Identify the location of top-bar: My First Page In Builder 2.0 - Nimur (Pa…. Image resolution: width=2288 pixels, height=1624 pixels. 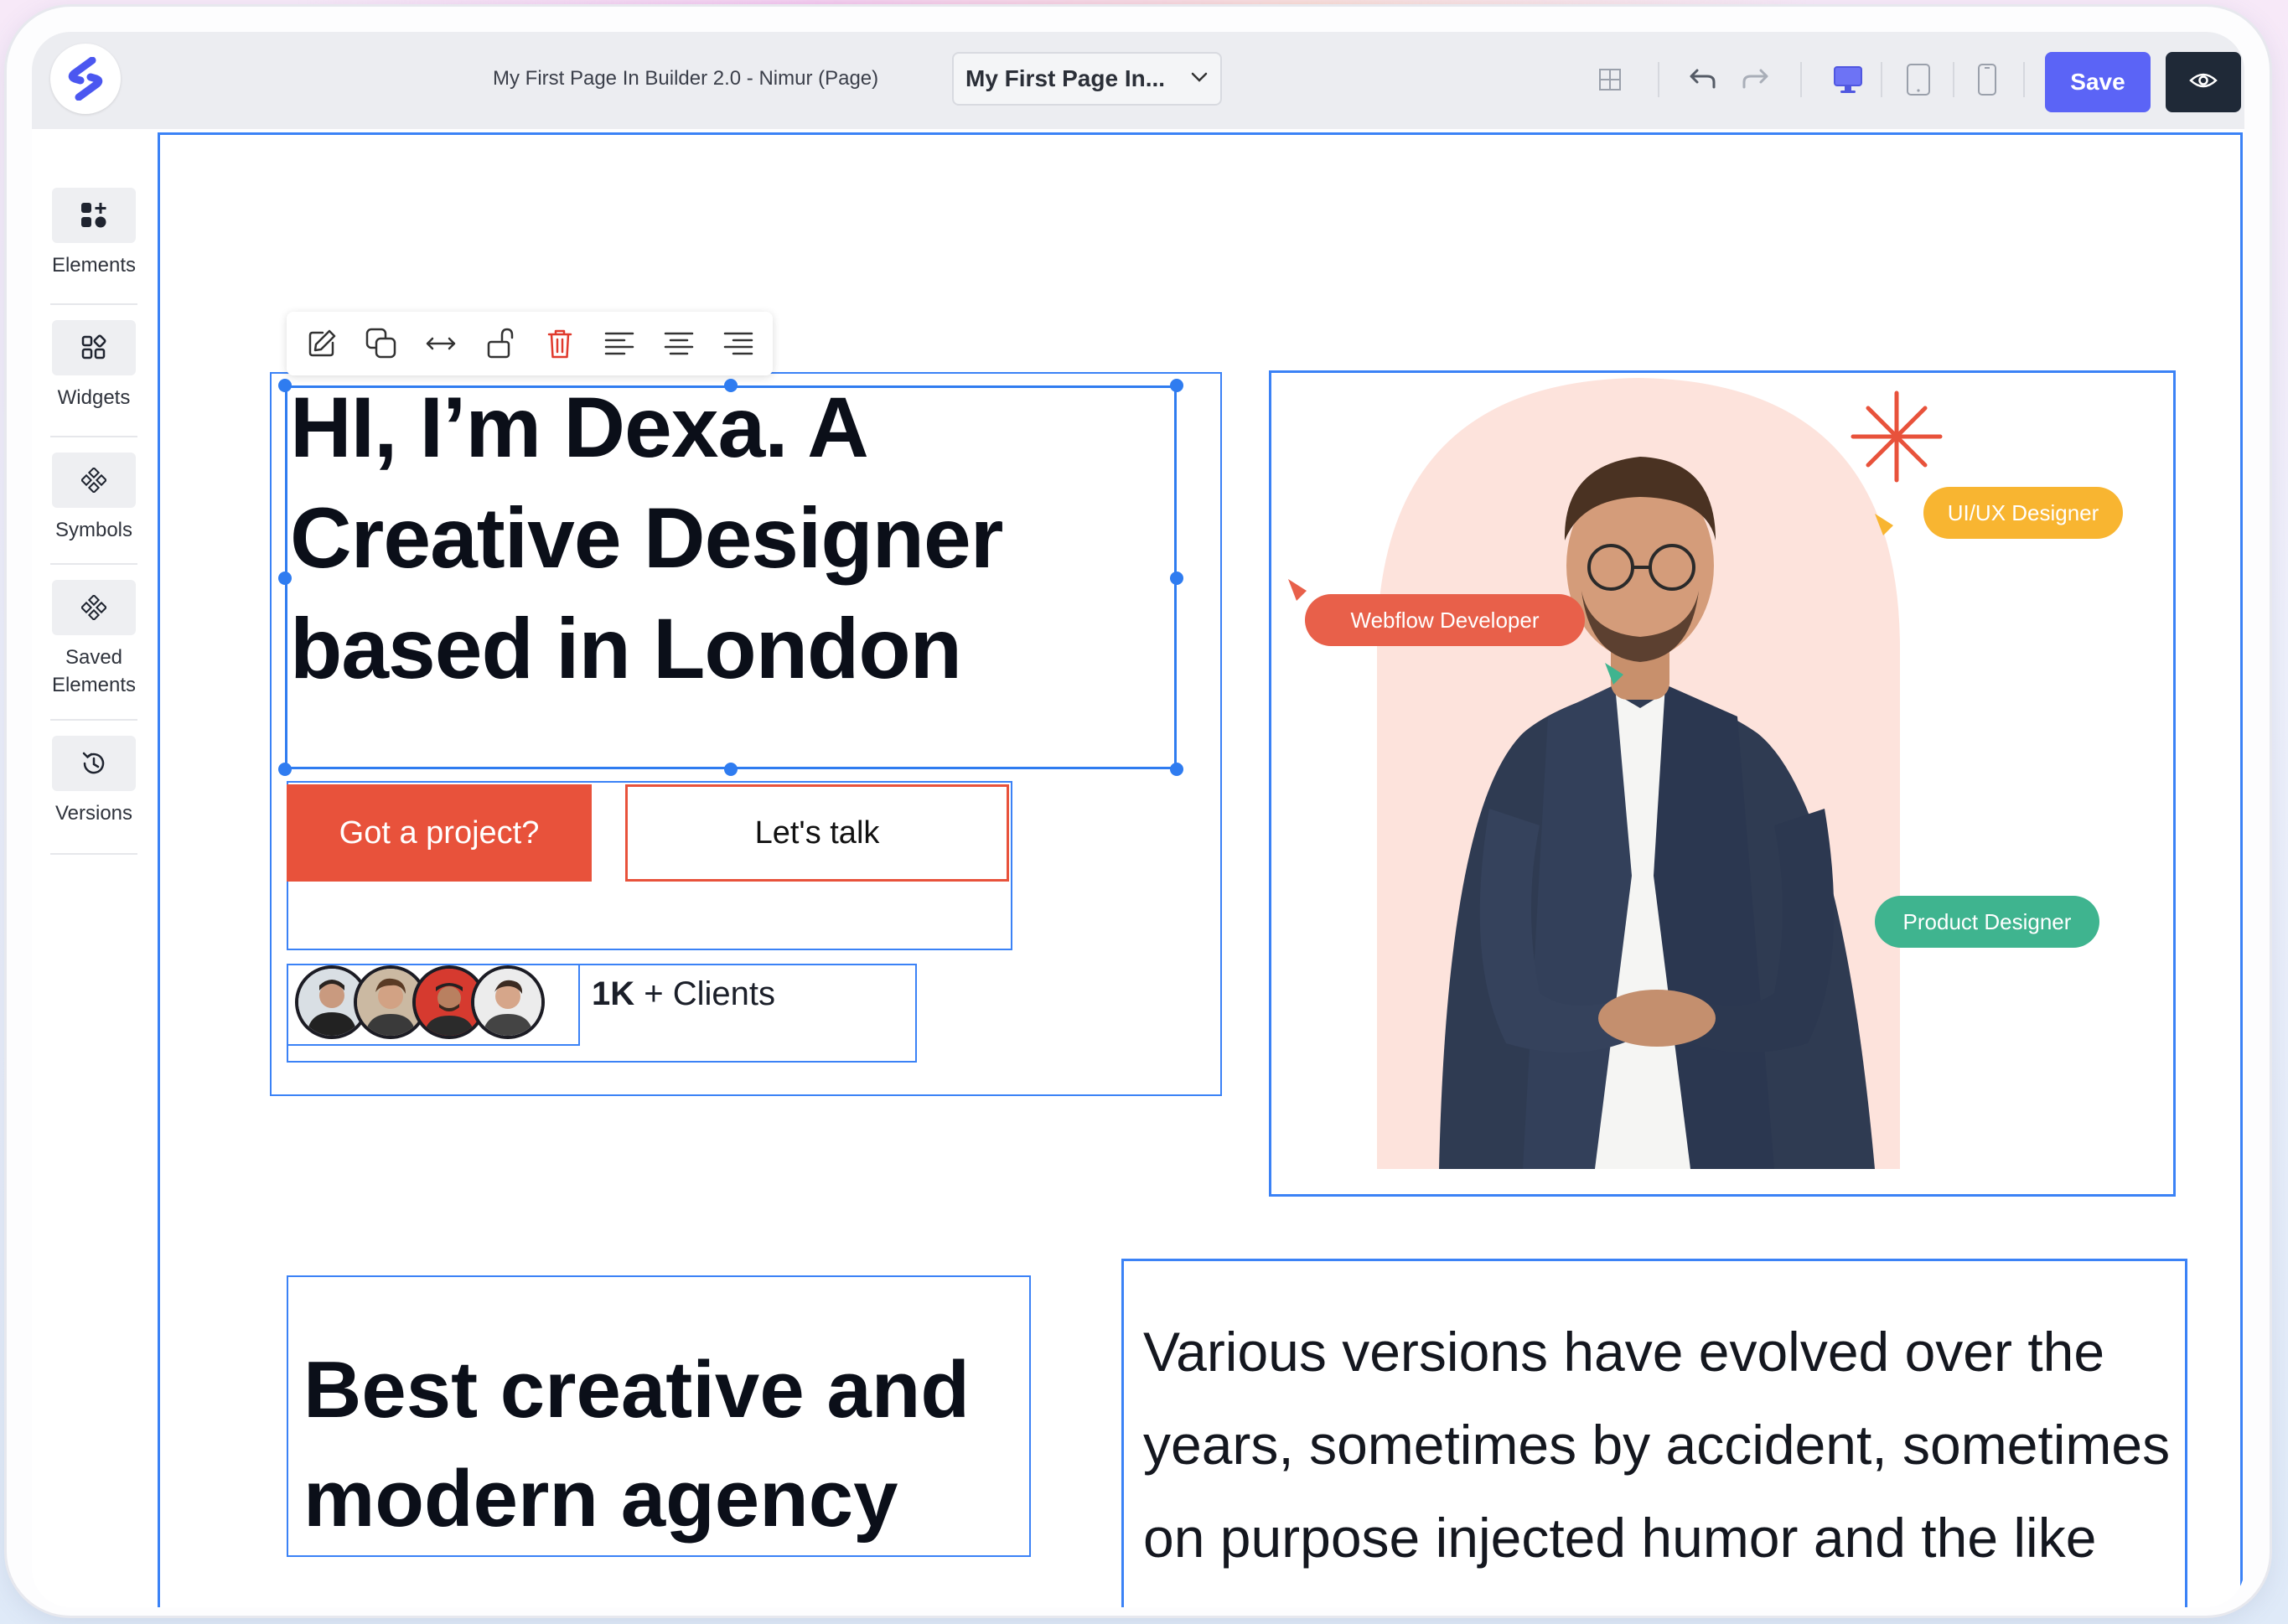
(1138, 80).